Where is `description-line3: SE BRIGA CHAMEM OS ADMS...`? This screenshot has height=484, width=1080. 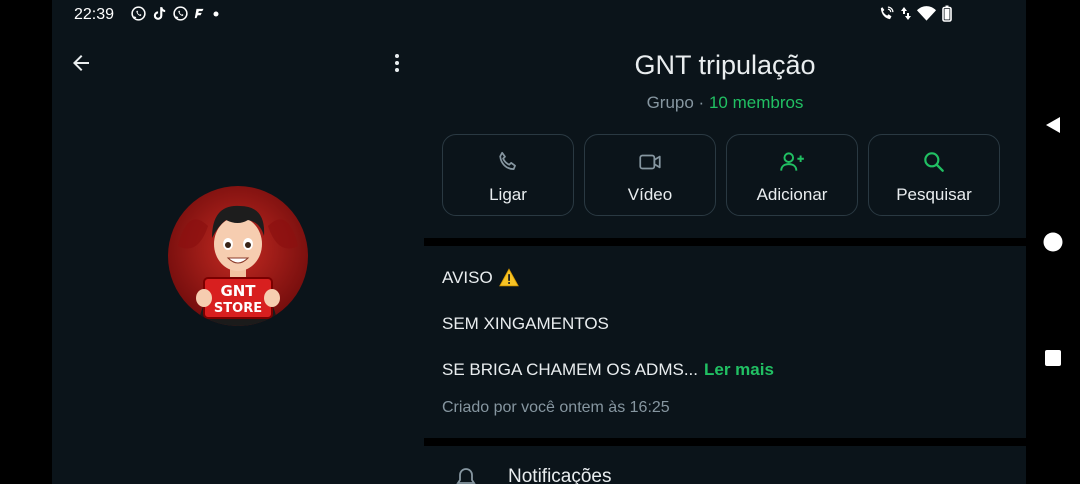 description-line3: SE BRIGA CHAMEM OS ADMS... is located at coordinates (570, 369).